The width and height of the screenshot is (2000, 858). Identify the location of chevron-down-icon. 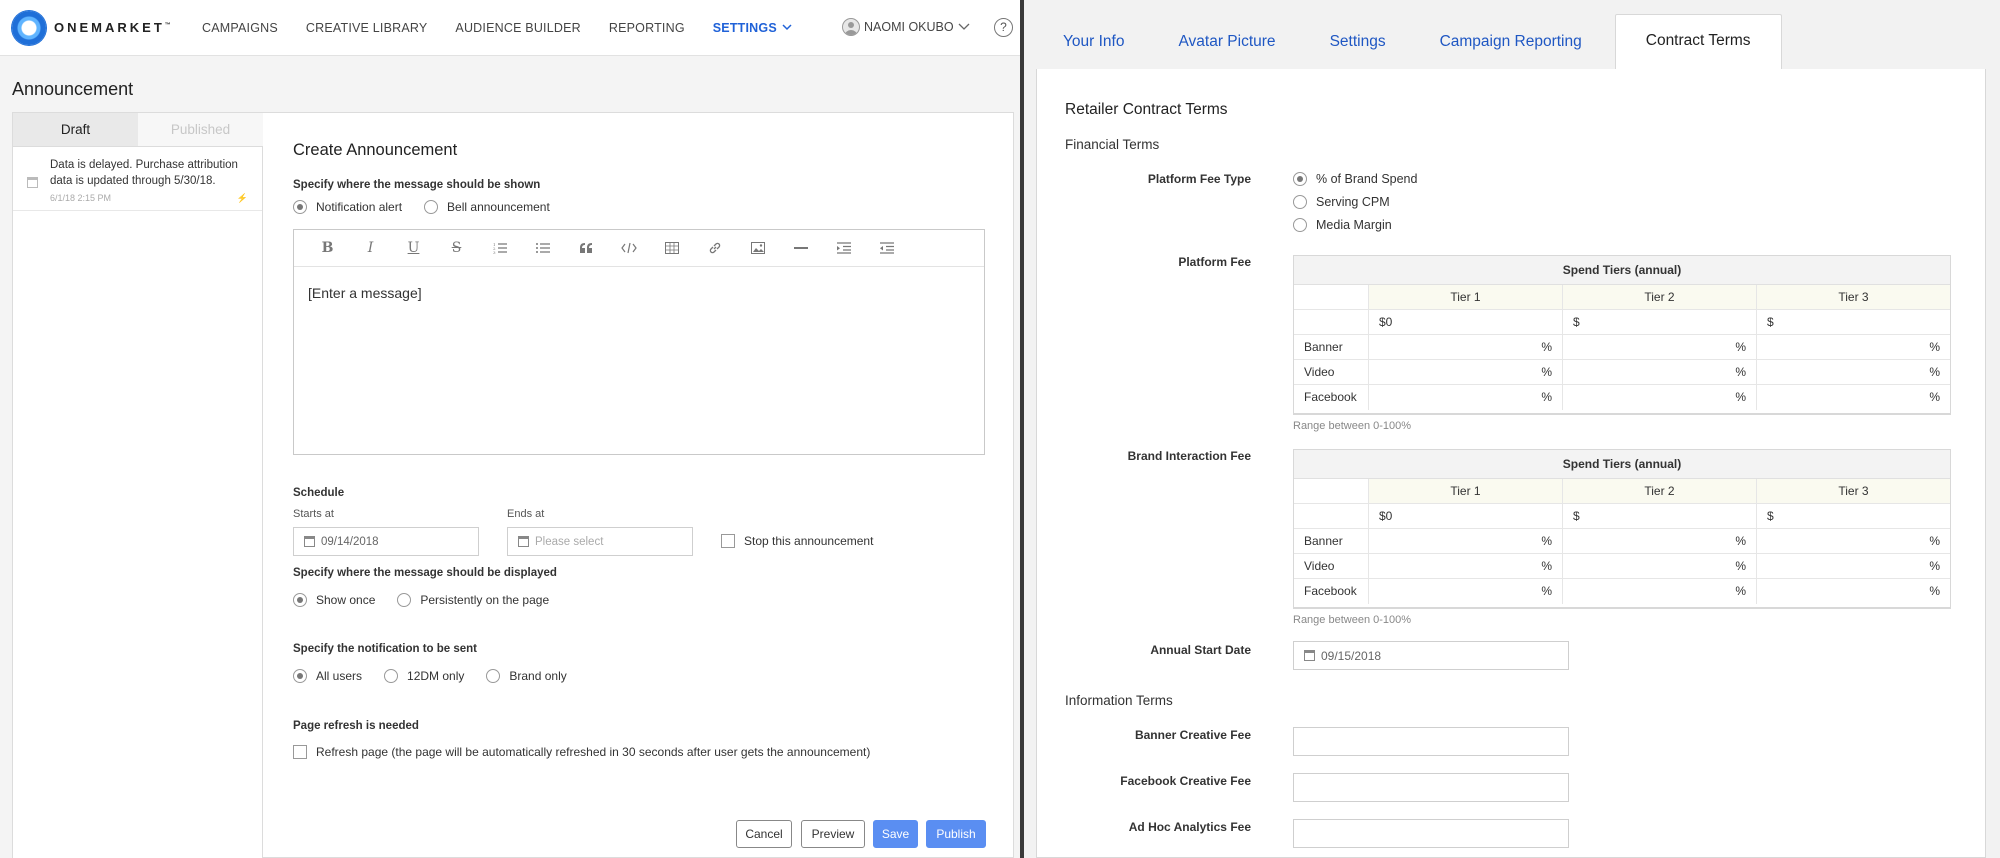
(787, 27).